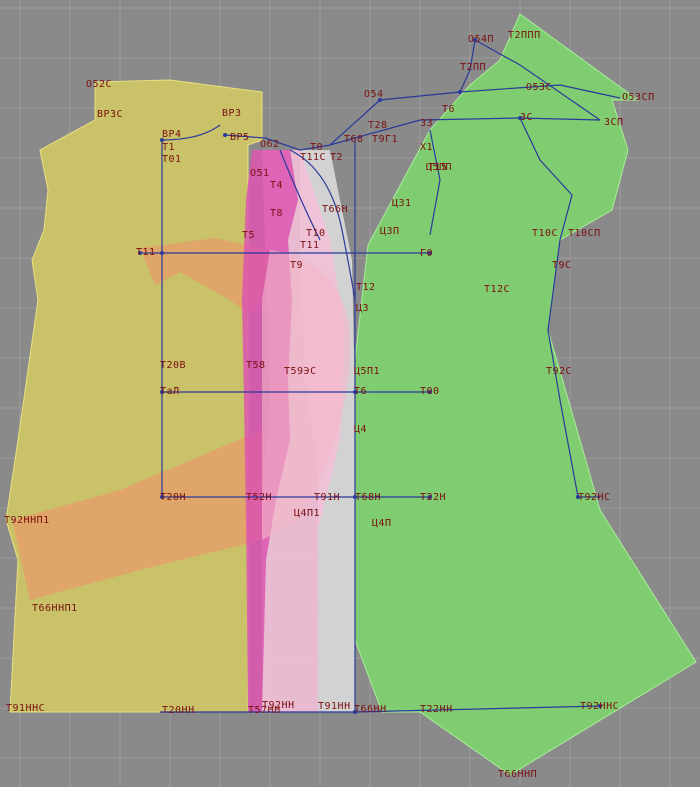 Image resolution: width=700 pixels, height=787 pixels. Describe the element at coordinates (473, 67) in the screenshot. I see `label-t2pp: Т2ПП` at that location.